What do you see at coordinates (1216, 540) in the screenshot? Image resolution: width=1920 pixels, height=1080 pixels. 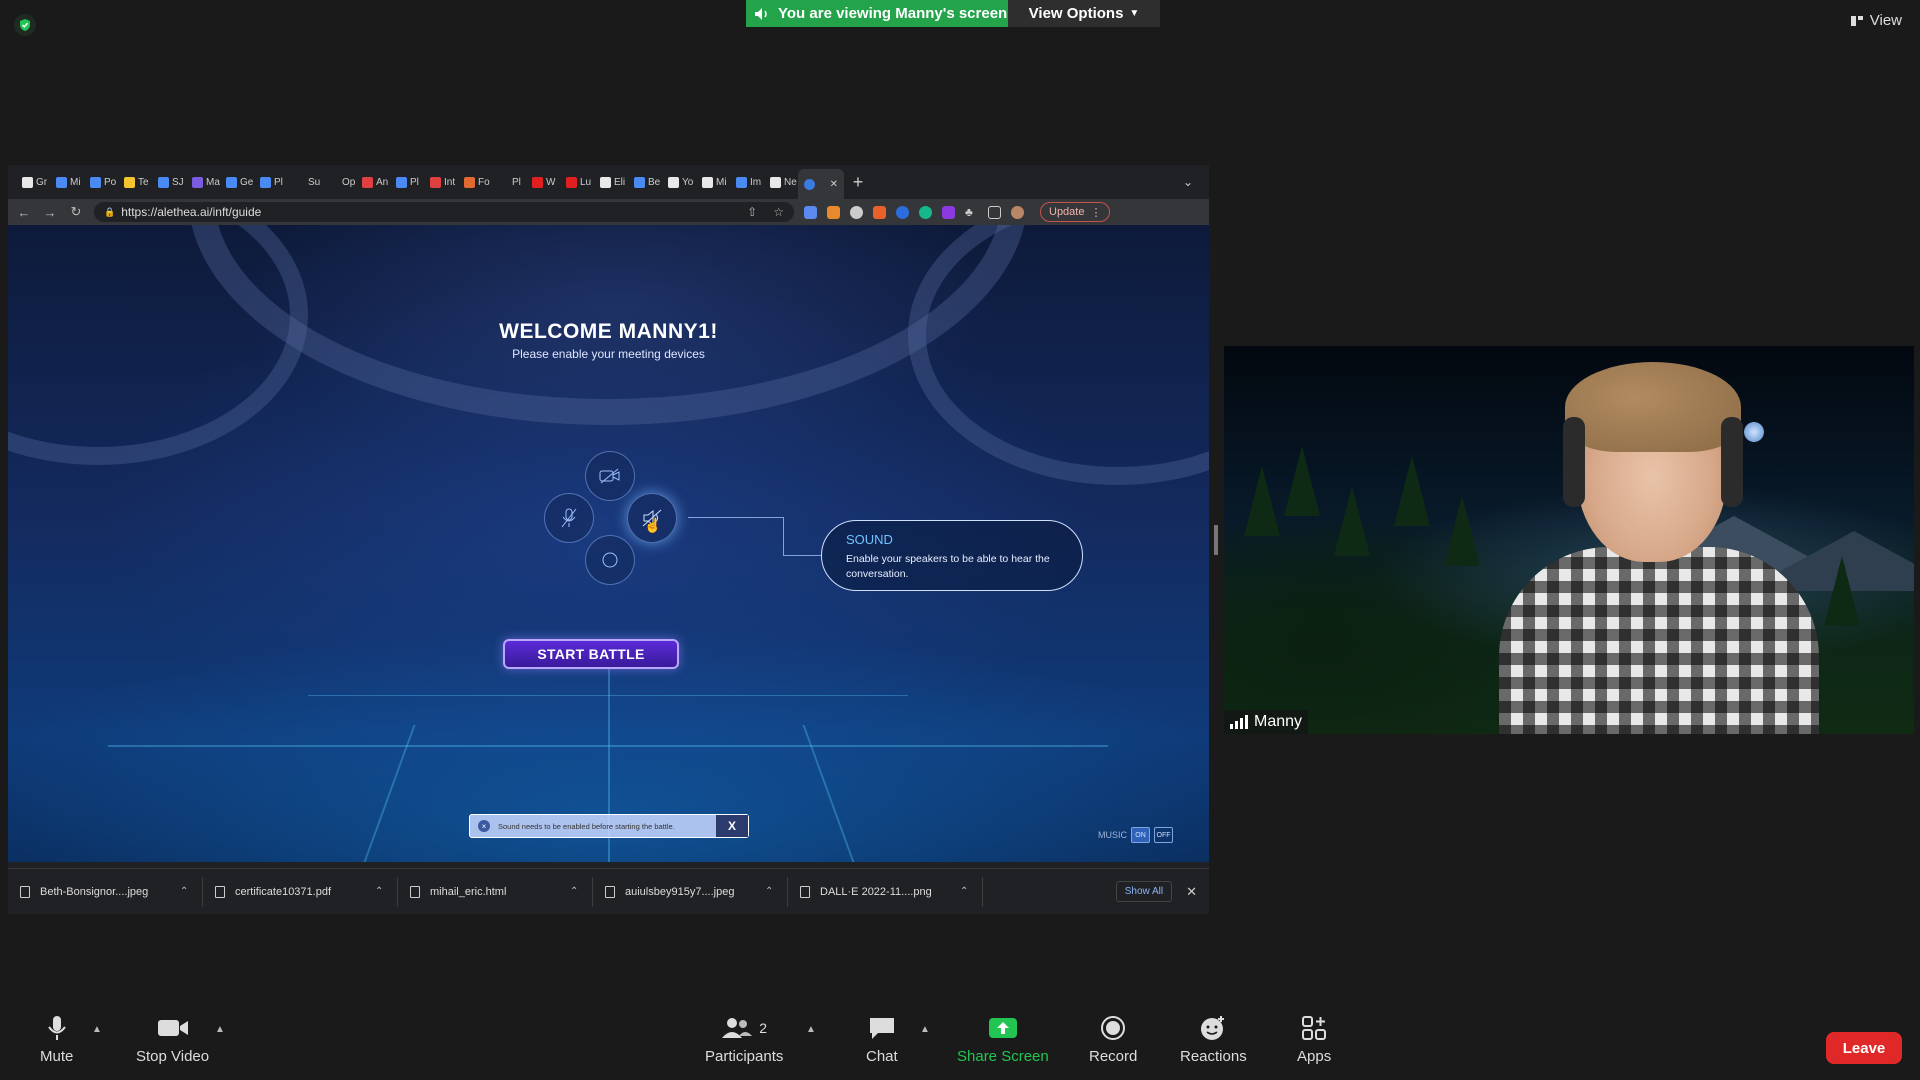 I see `split-view-handle` at bounding box center [1216, 540].